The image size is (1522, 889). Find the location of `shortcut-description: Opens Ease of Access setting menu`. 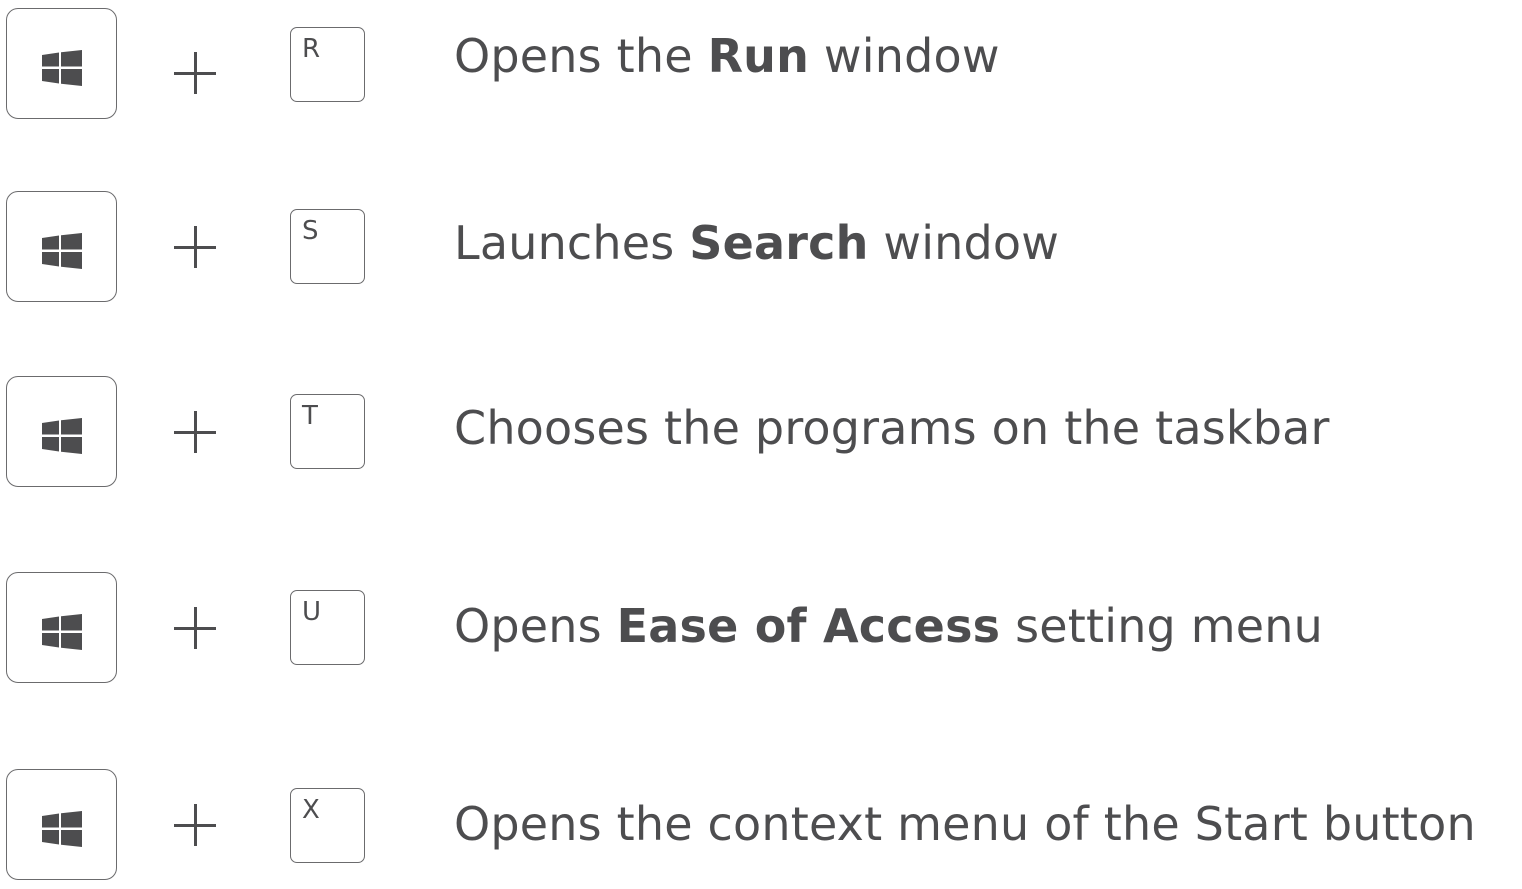

shortcut-description: Opens Ease of Access setting menu is located at coordinates (888, 626).